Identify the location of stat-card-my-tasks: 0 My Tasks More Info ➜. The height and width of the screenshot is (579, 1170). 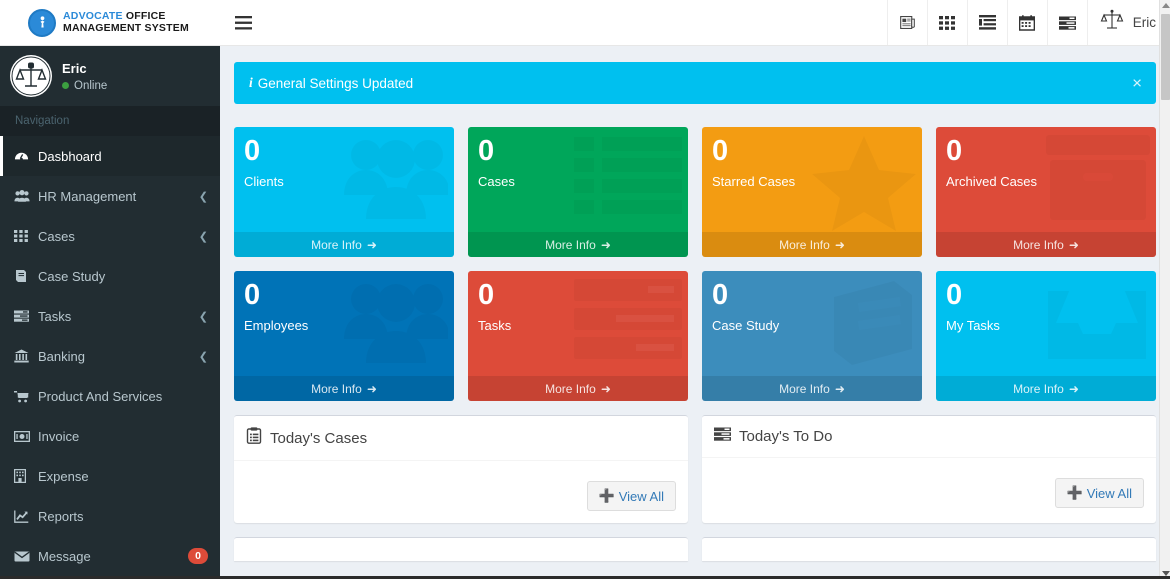
(1046, 336).